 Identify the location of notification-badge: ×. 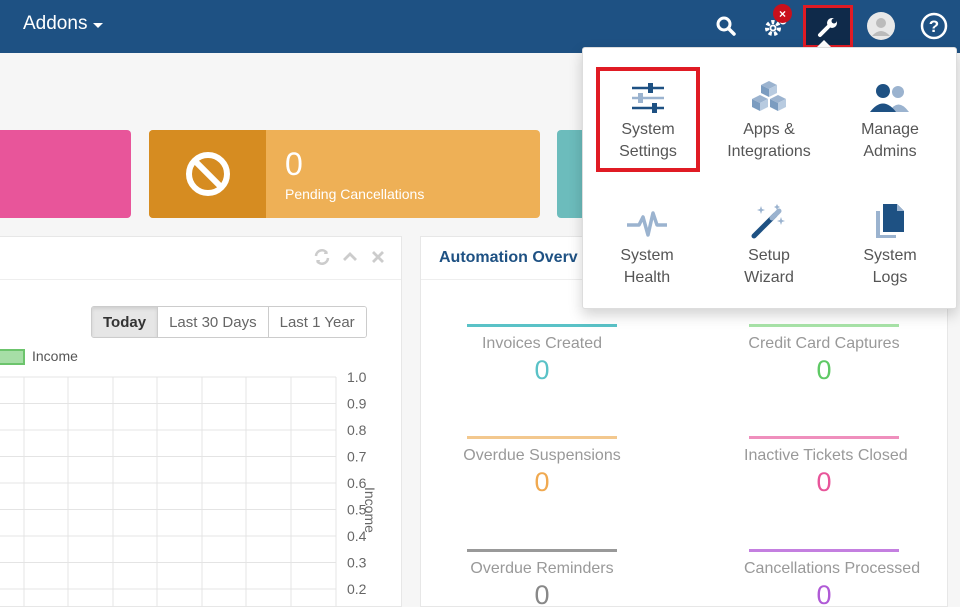
(782, 13).